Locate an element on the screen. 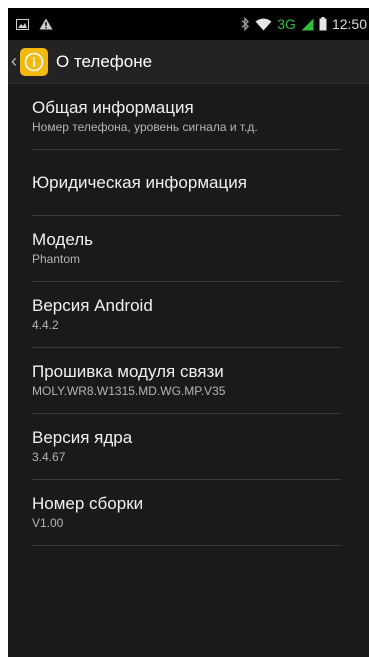  list-item-subtitle: V1.00 is located at coordinates (48, 523).